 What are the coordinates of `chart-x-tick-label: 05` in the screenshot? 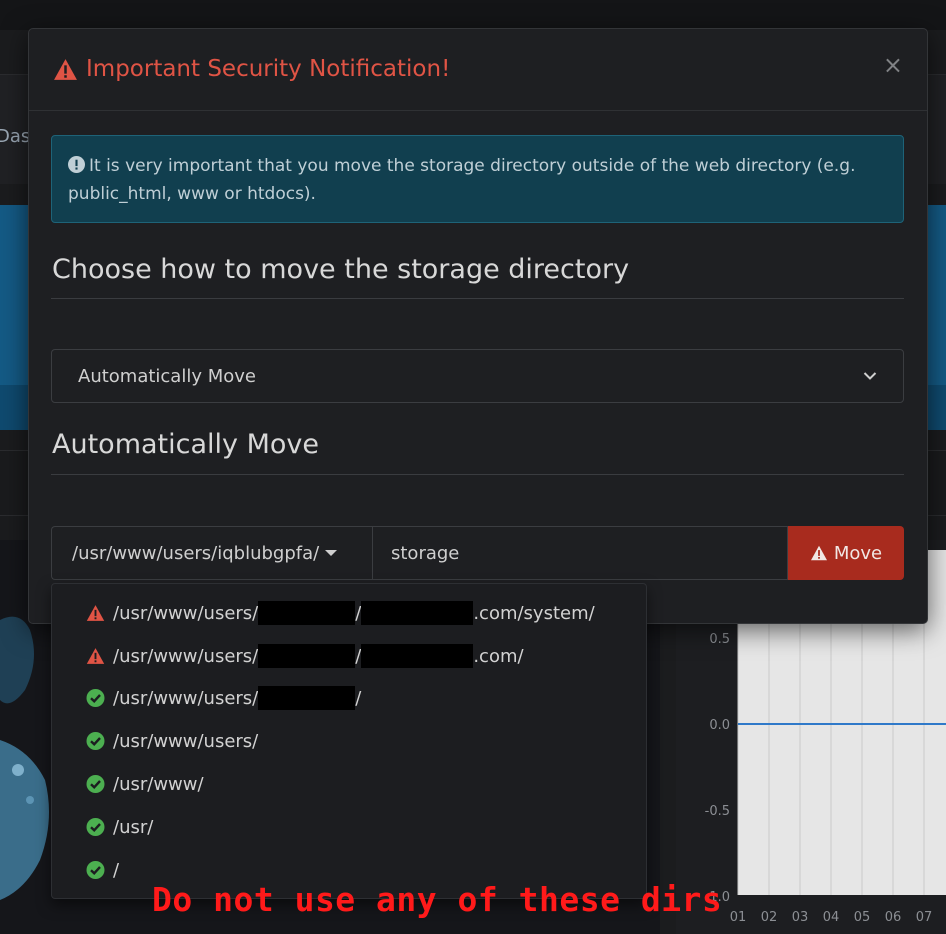 It's located at (862, 917).